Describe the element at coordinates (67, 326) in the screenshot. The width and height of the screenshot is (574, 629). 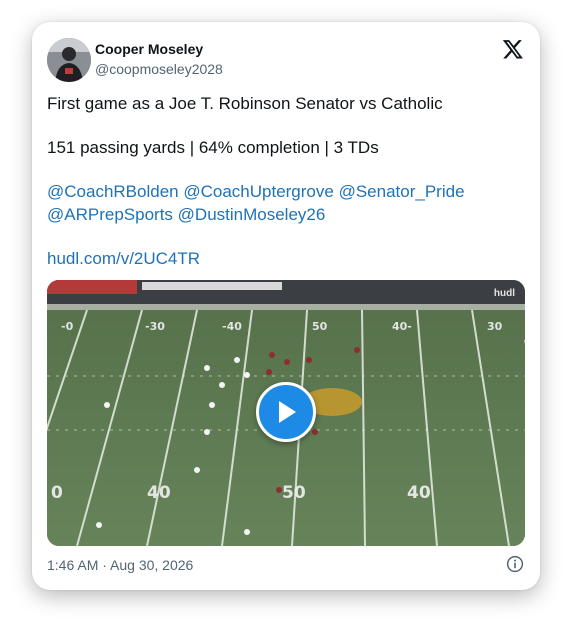
I see `svg-text: -0` at that location.